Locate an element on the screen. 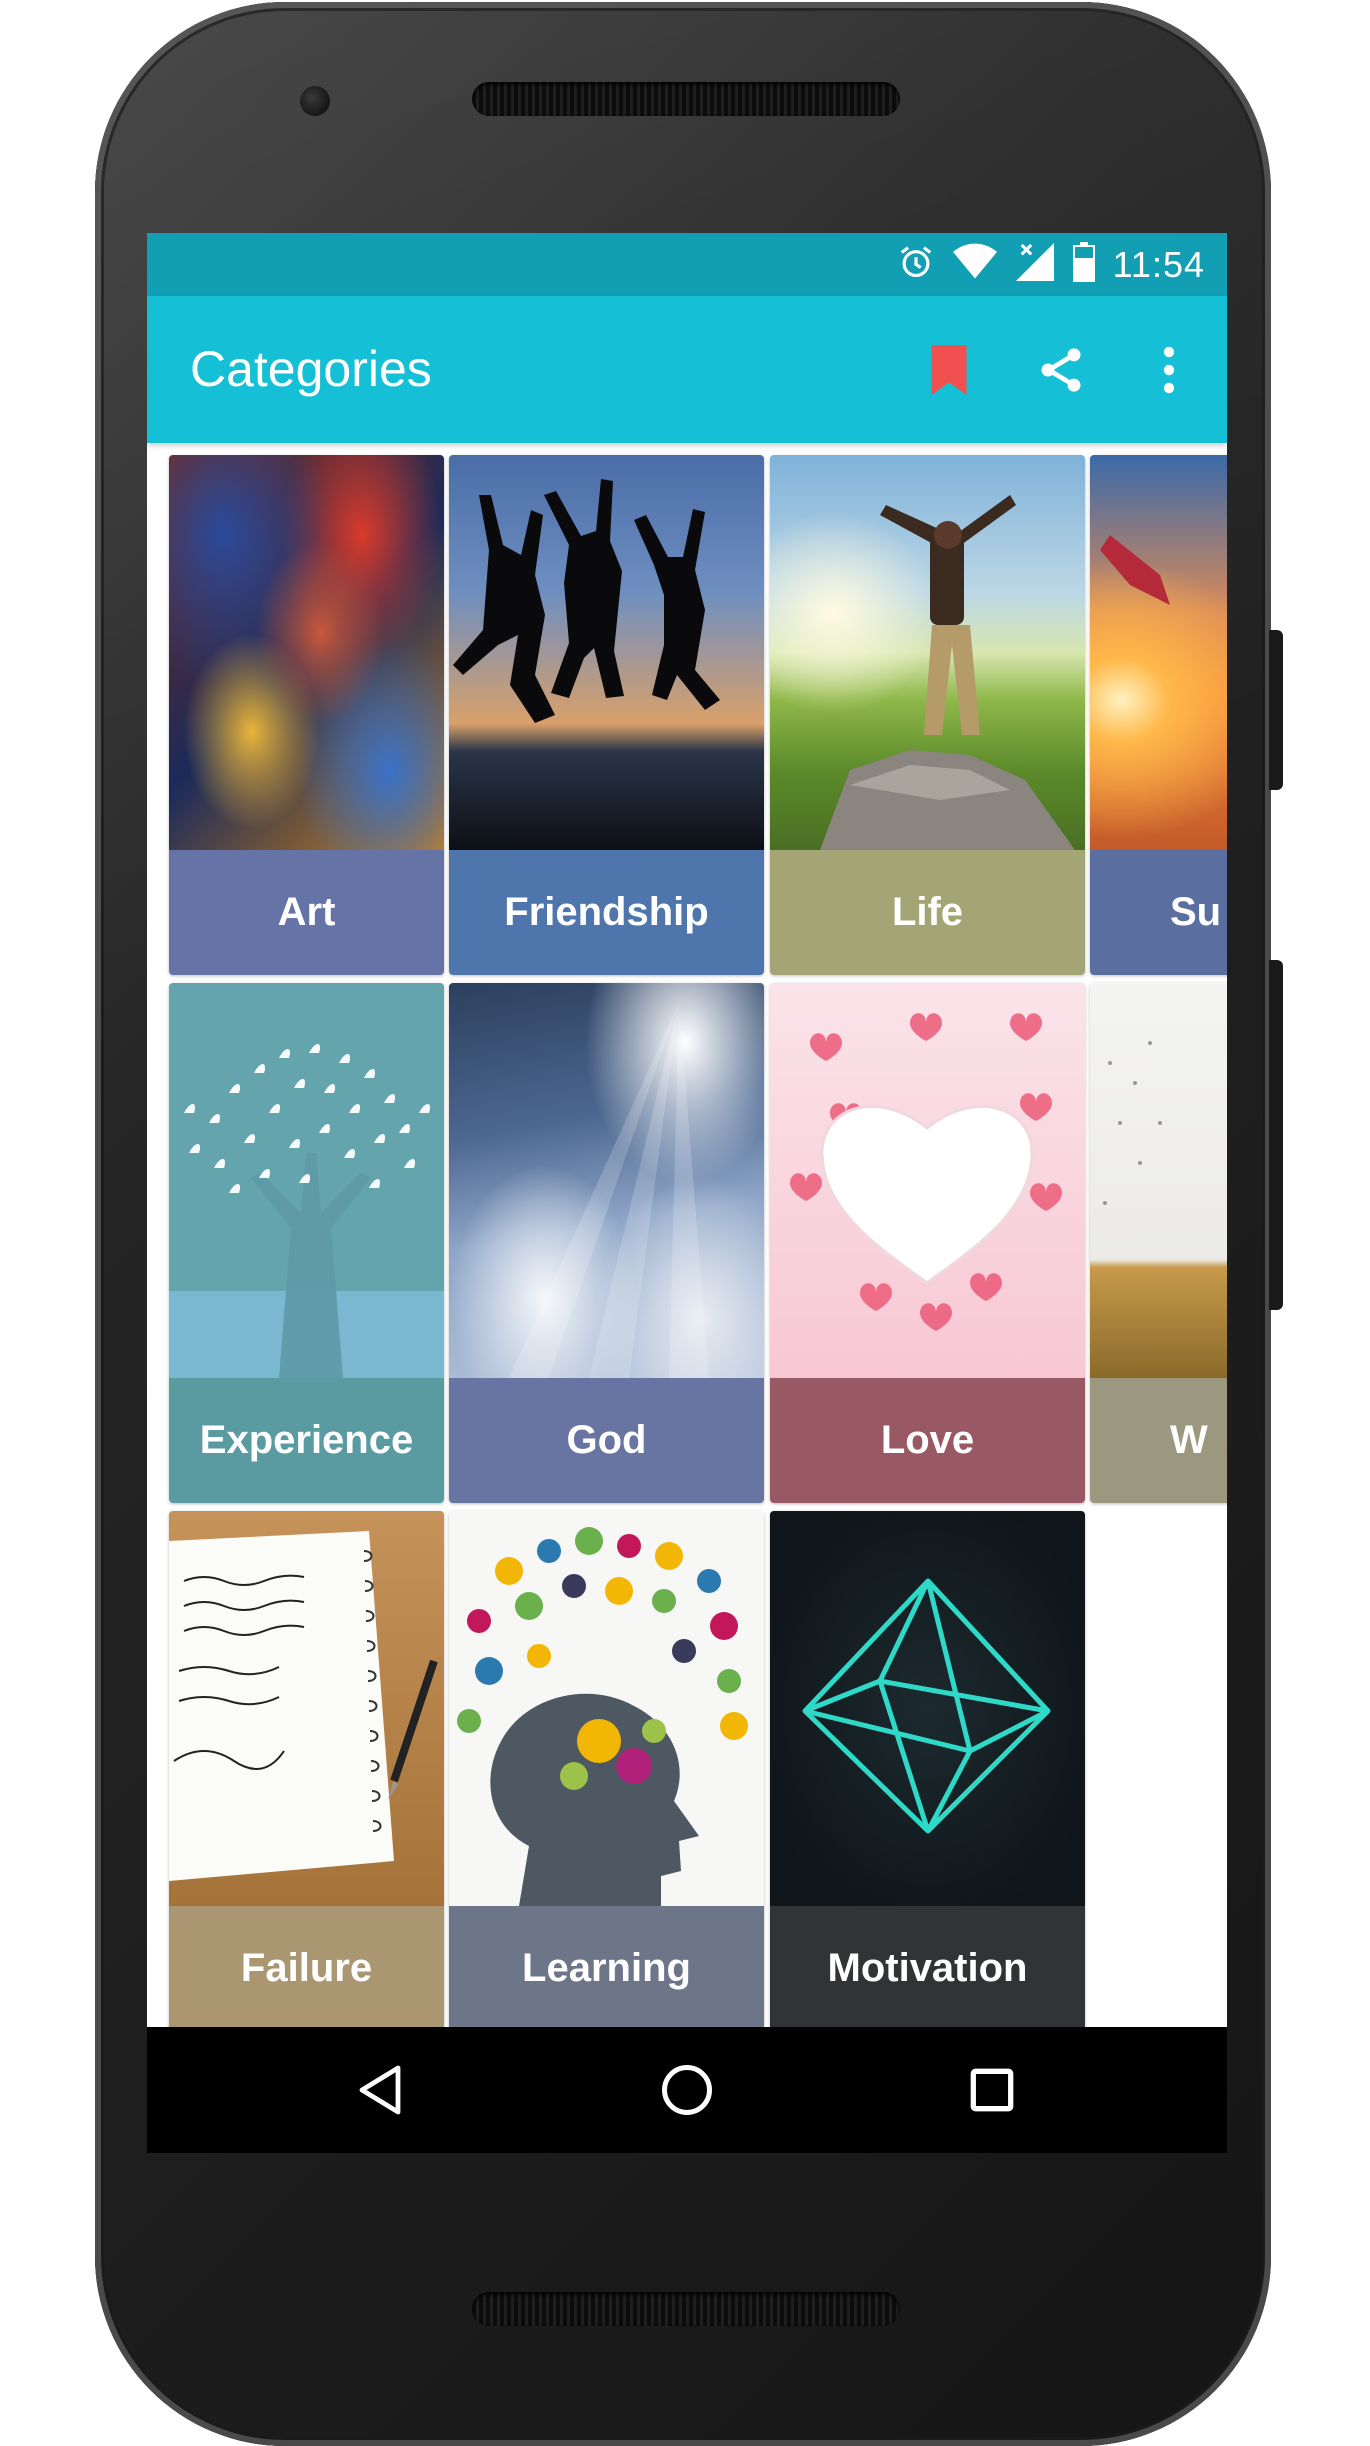 The width and height of the screenshot is (1370, 2446). life-mountain-image is located at coordinates (927, 652).